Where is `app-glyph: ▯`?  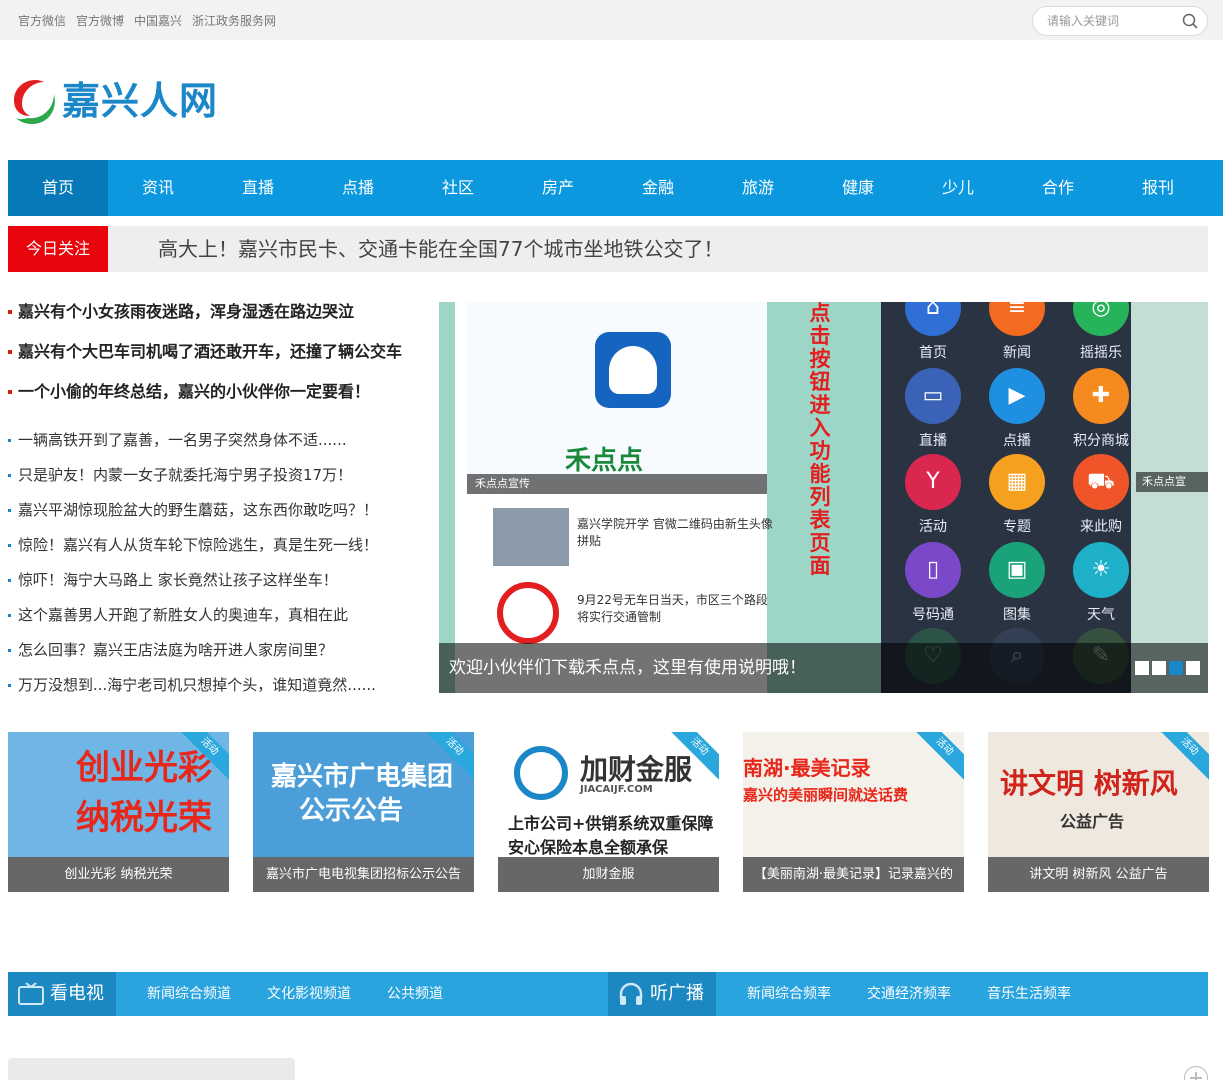
app-glyph: ▯ is located at coordinates (933, 569).